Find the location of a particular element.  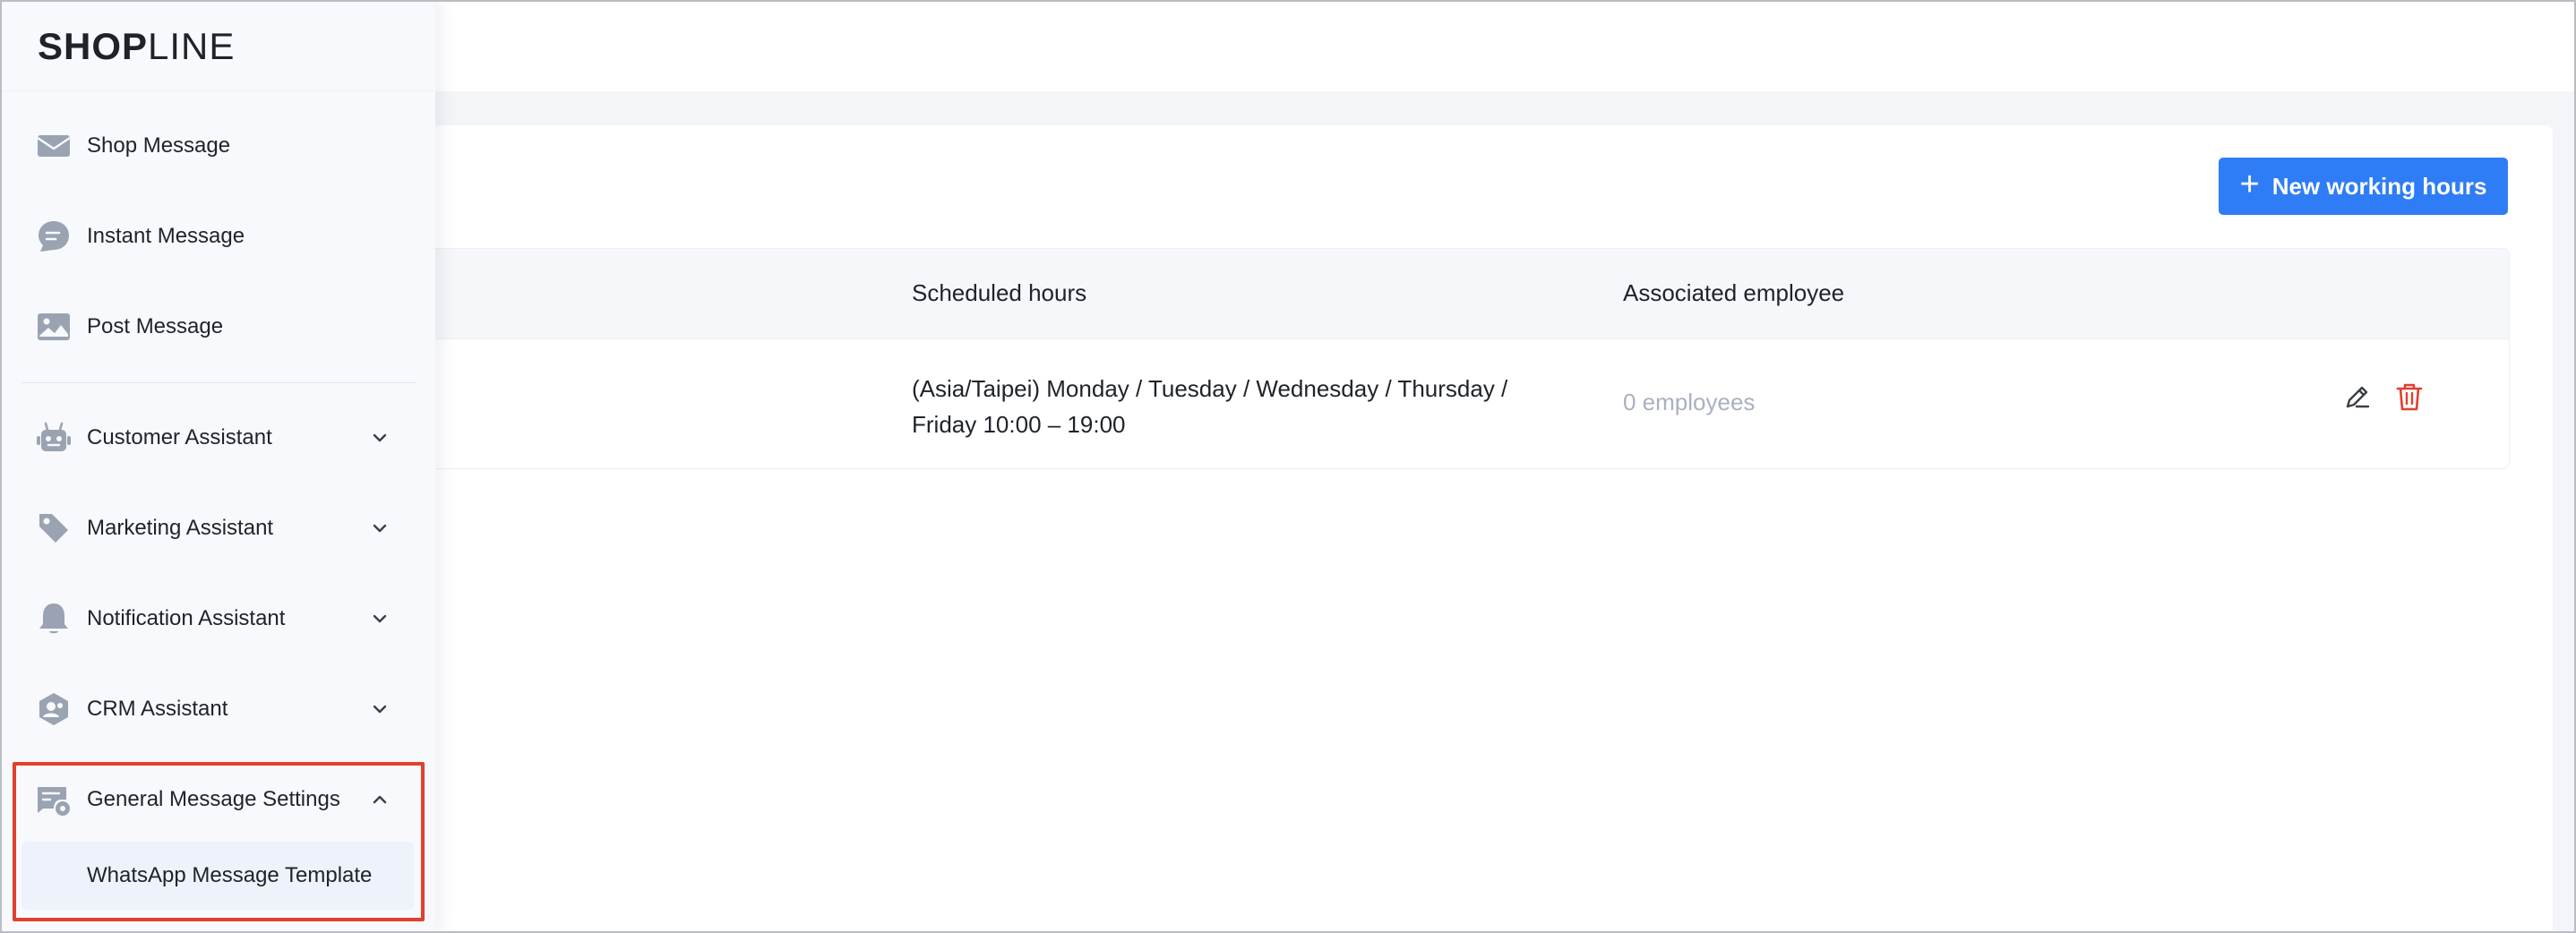

sidebar-item-general-message-settings: General Message Settings is located at coordinates (217, 799).